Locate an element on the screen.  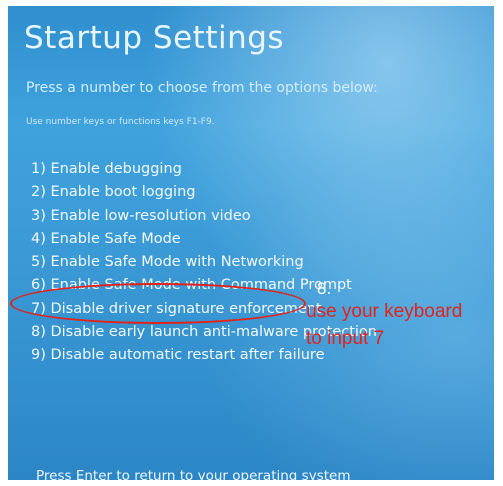
option-enable-debugging: 1) Enable debugging is located at coordinates (204, 169).